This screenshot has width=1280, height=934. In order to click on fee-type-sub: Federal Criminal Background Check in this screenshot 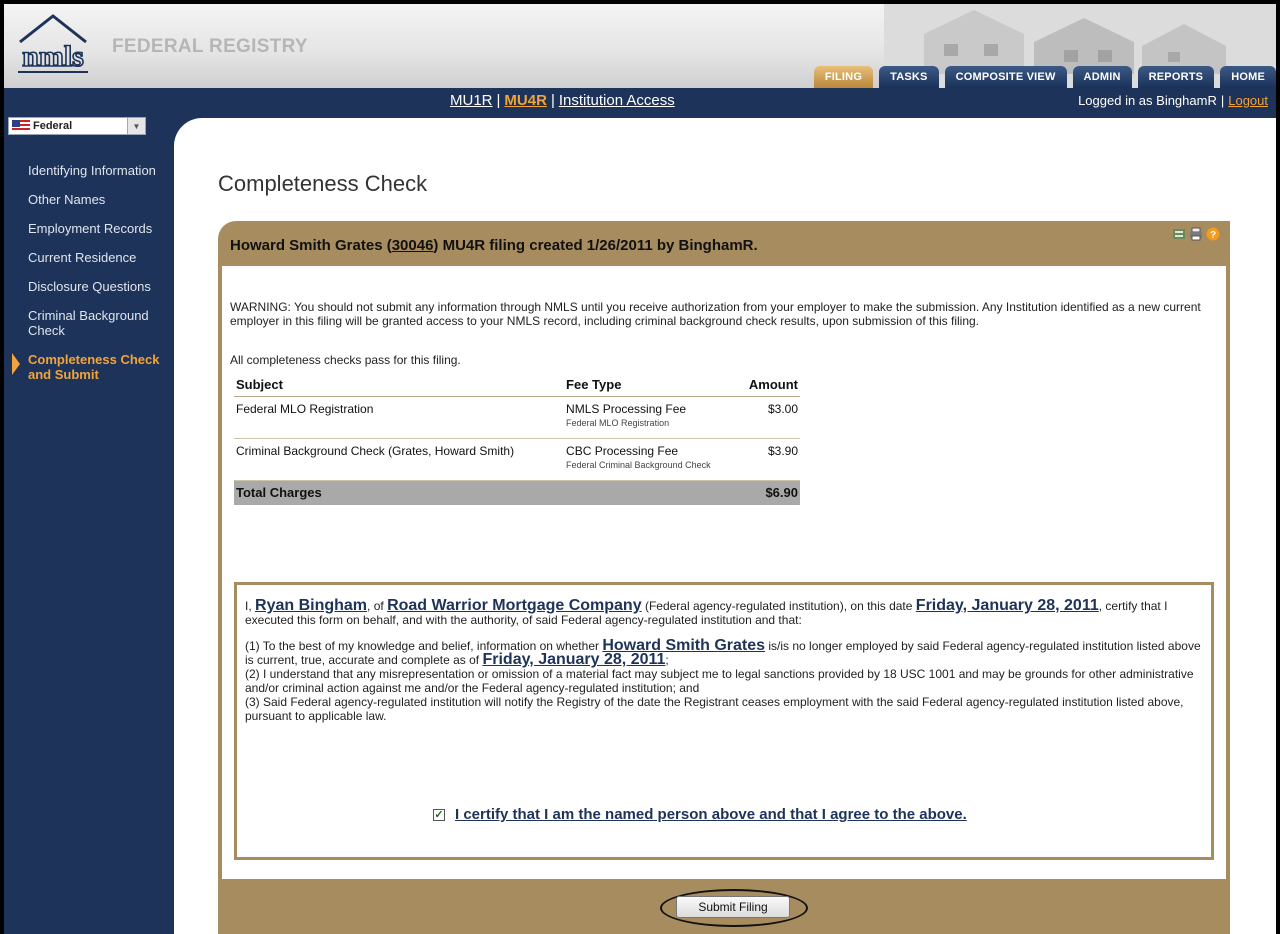, I will do `click(638, 465)`.